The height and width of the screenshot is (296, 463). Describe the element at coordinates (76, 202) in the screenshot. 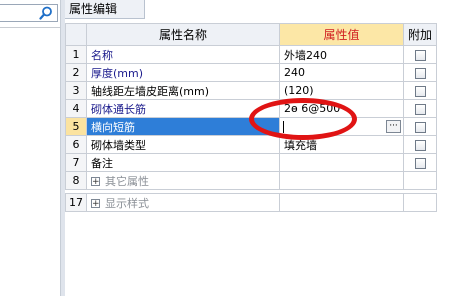

I see `row-number: 17` at that location.